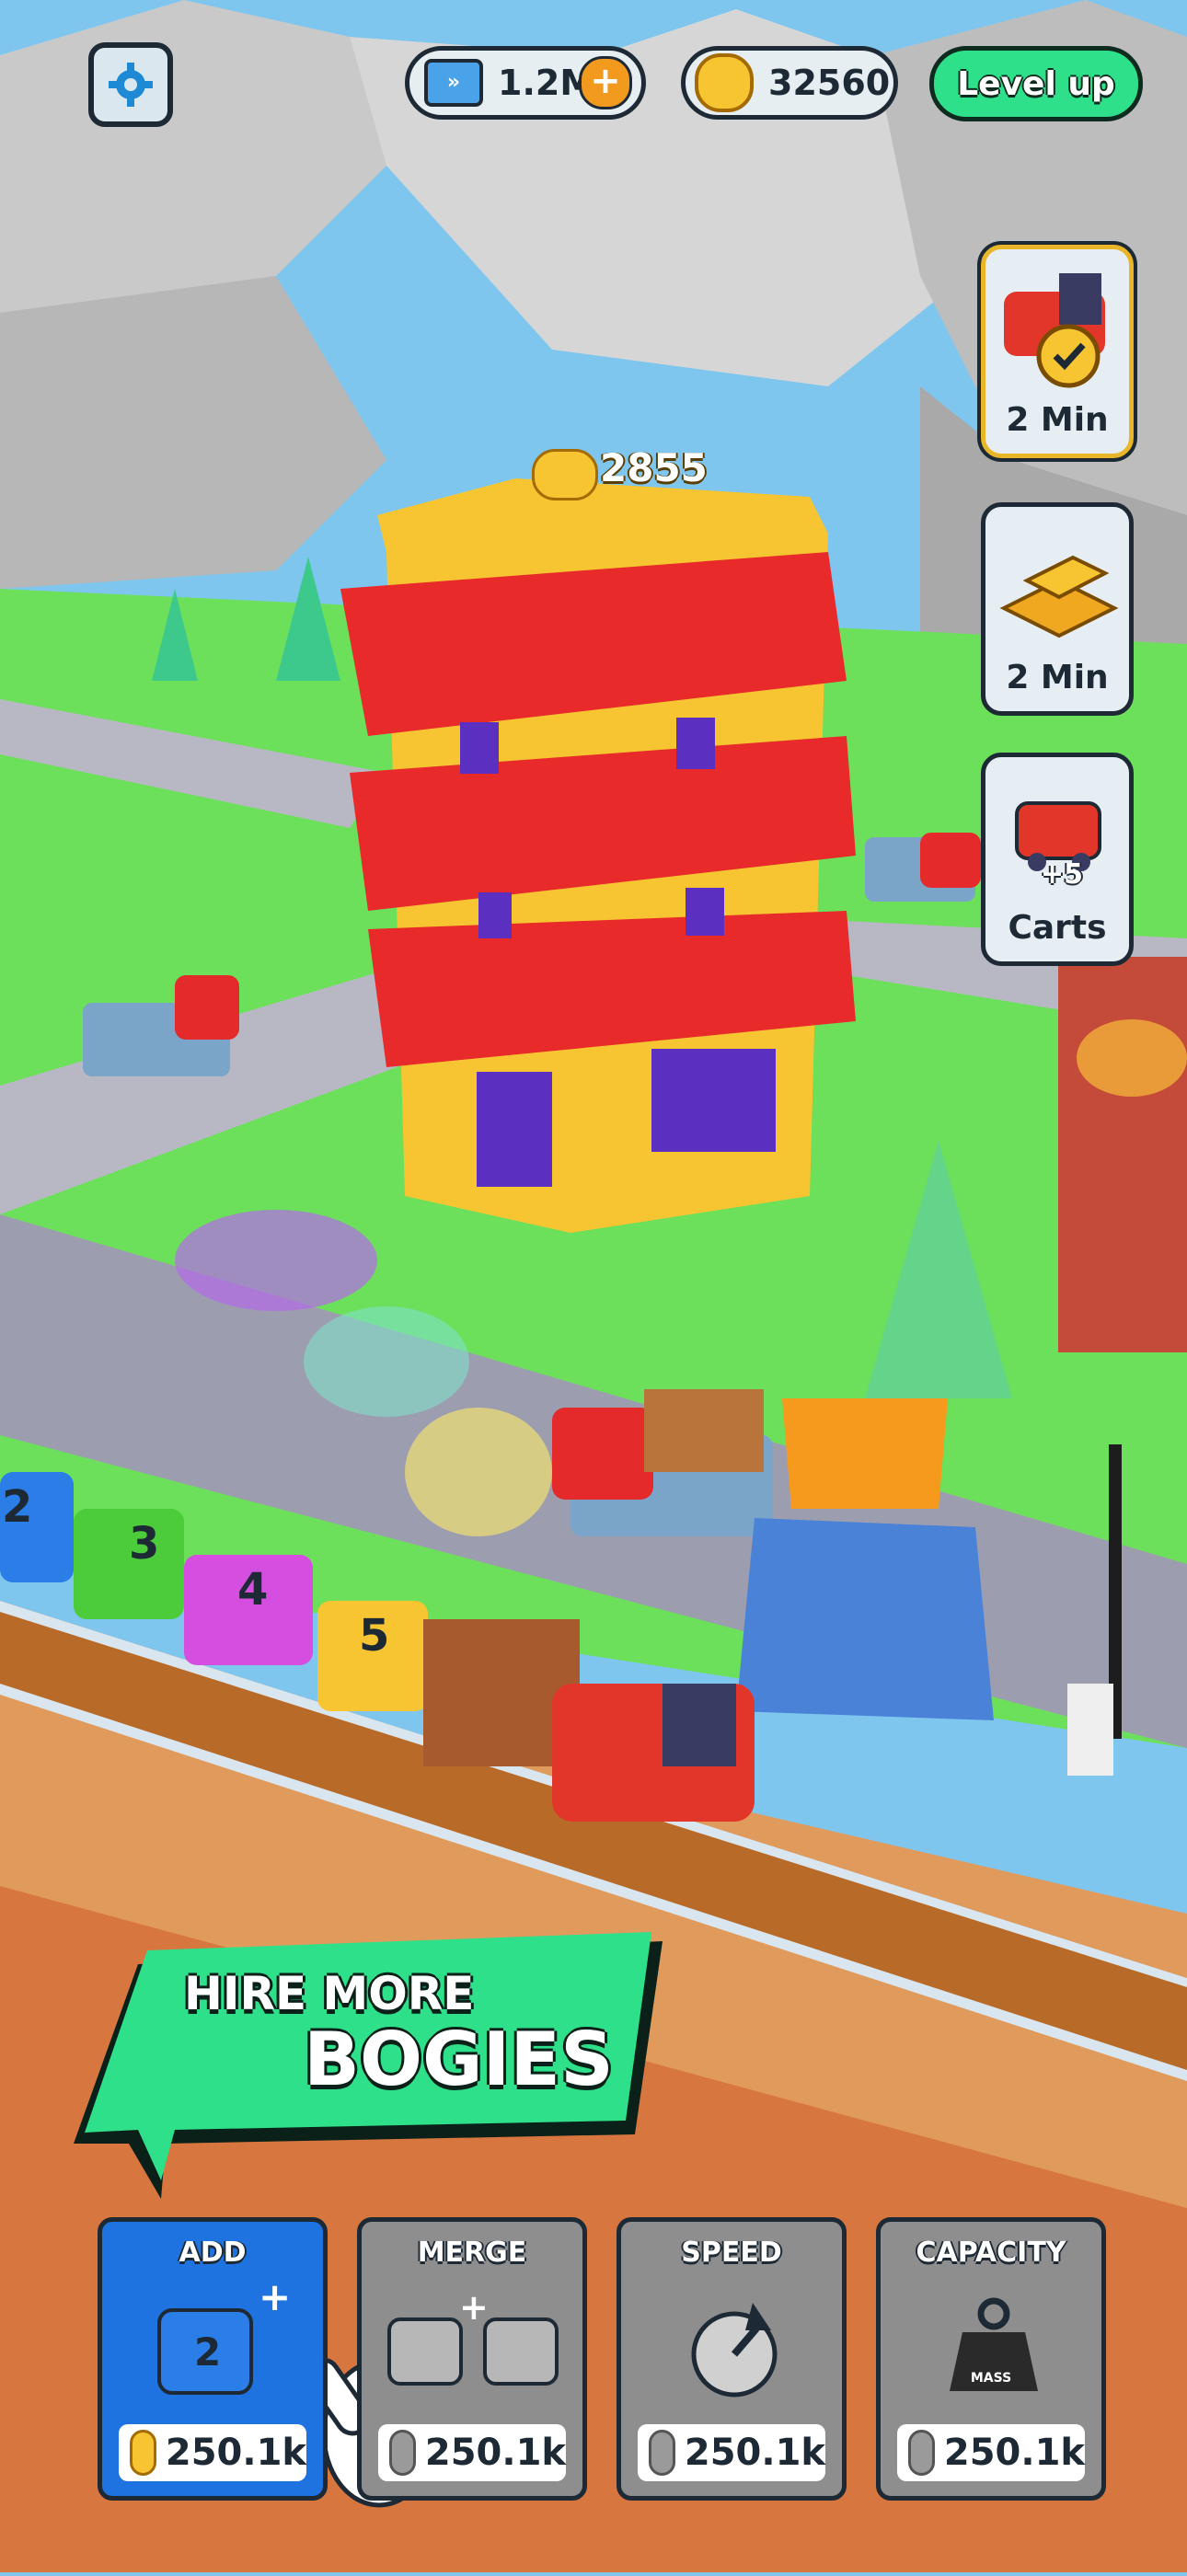 The height and width of the screenshot is (2576, 1187). What do you see at coordinates (598, 855) in the screenshot?
I see `tower-building` at bounding box center [598, 855].